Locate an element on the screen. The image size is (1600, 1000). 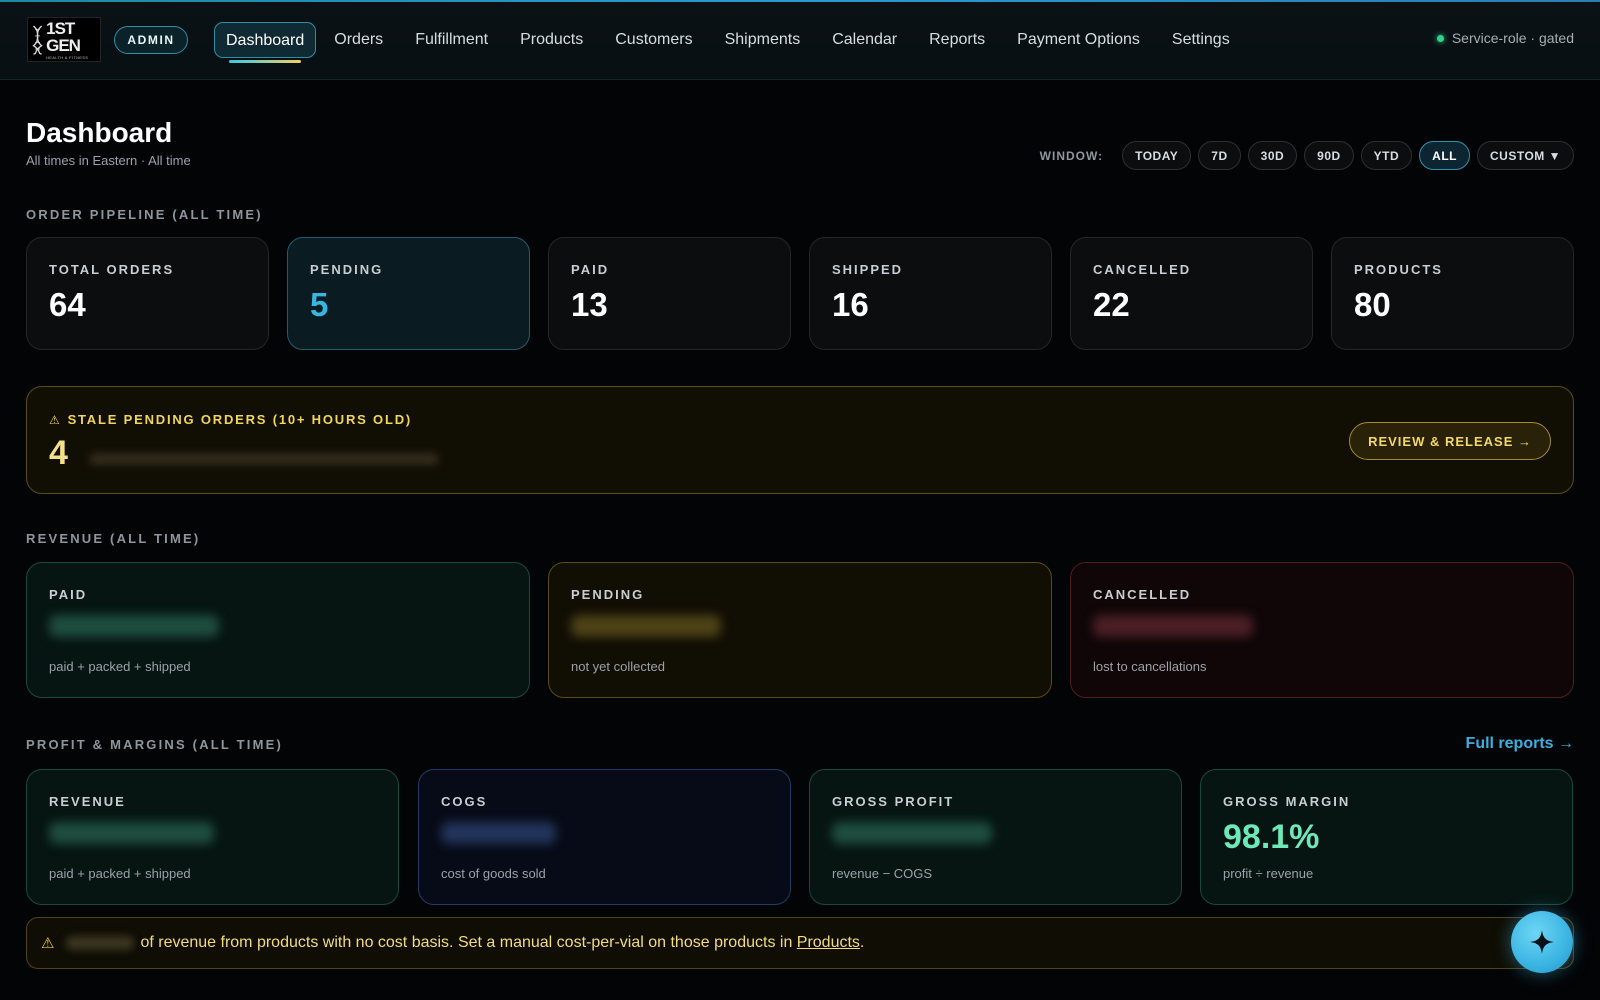
kpi-value: 22 is located at coordinates (1111, 304).